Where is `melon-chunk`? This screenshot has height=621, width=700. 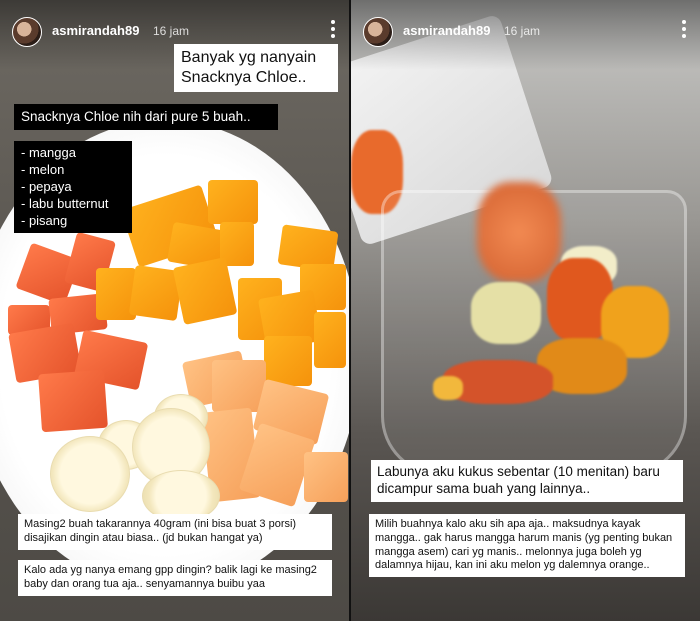
melon-chunk is located at coordinates (448, 388).